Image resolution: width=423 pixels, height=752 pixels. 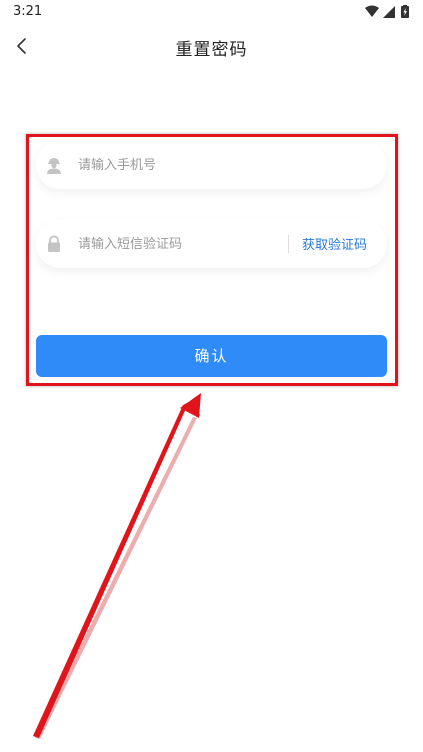 What do you see at coordinates (405, 11) in the screenshot?
I see `battery-icon` at bounding box center [405, 11].